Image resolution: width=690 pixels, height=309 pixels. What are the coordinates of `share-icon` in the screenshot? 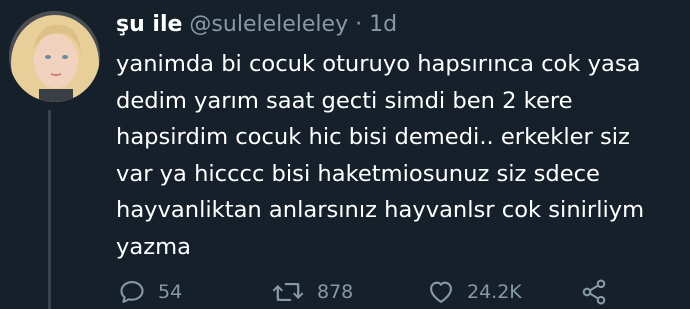 It's located at (594, 292).